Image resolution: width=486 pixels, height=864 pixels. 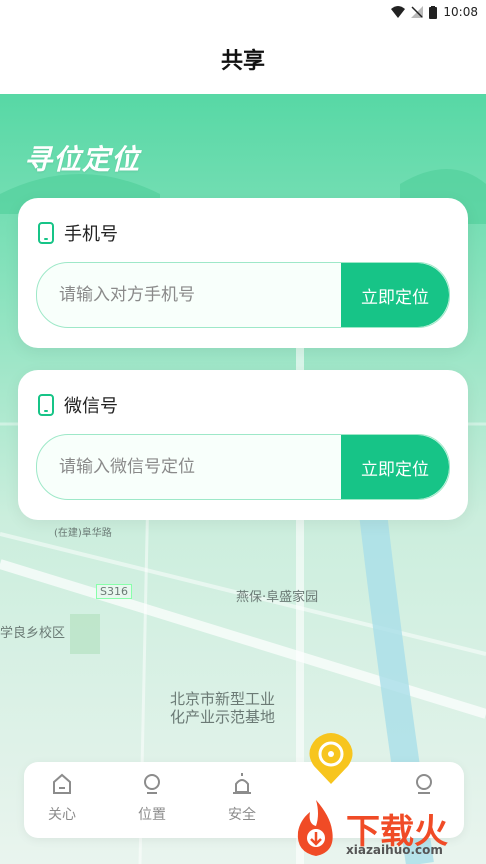 I want to click on wifi-icon, so click(x=398, y=12).